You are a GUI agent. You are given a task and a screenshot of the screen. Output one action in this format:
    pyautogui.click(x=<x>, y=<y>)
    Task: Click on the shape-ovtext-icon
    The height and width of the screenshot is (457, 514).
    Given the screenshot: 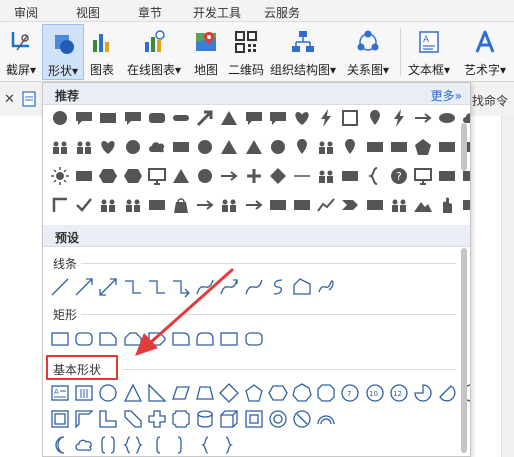 What is the action you would take?
    pyautogui.click(x=84, y=393)
    